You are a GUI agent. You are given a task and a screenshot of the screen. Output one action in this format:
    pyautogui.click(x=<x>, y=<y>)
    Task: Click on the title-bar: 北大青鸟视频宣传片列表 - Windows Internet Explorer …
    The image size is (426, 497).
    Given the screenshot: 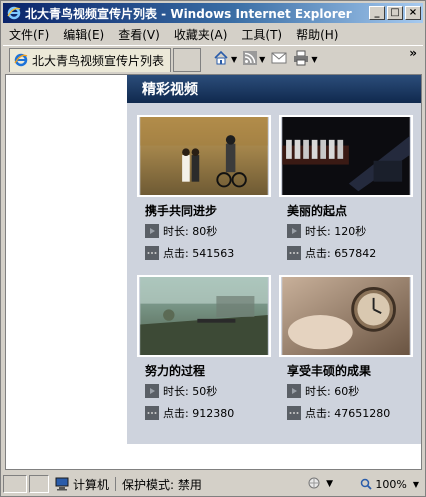 What is the action you would take?
    pyautogui.click(x=213, y=13)
    